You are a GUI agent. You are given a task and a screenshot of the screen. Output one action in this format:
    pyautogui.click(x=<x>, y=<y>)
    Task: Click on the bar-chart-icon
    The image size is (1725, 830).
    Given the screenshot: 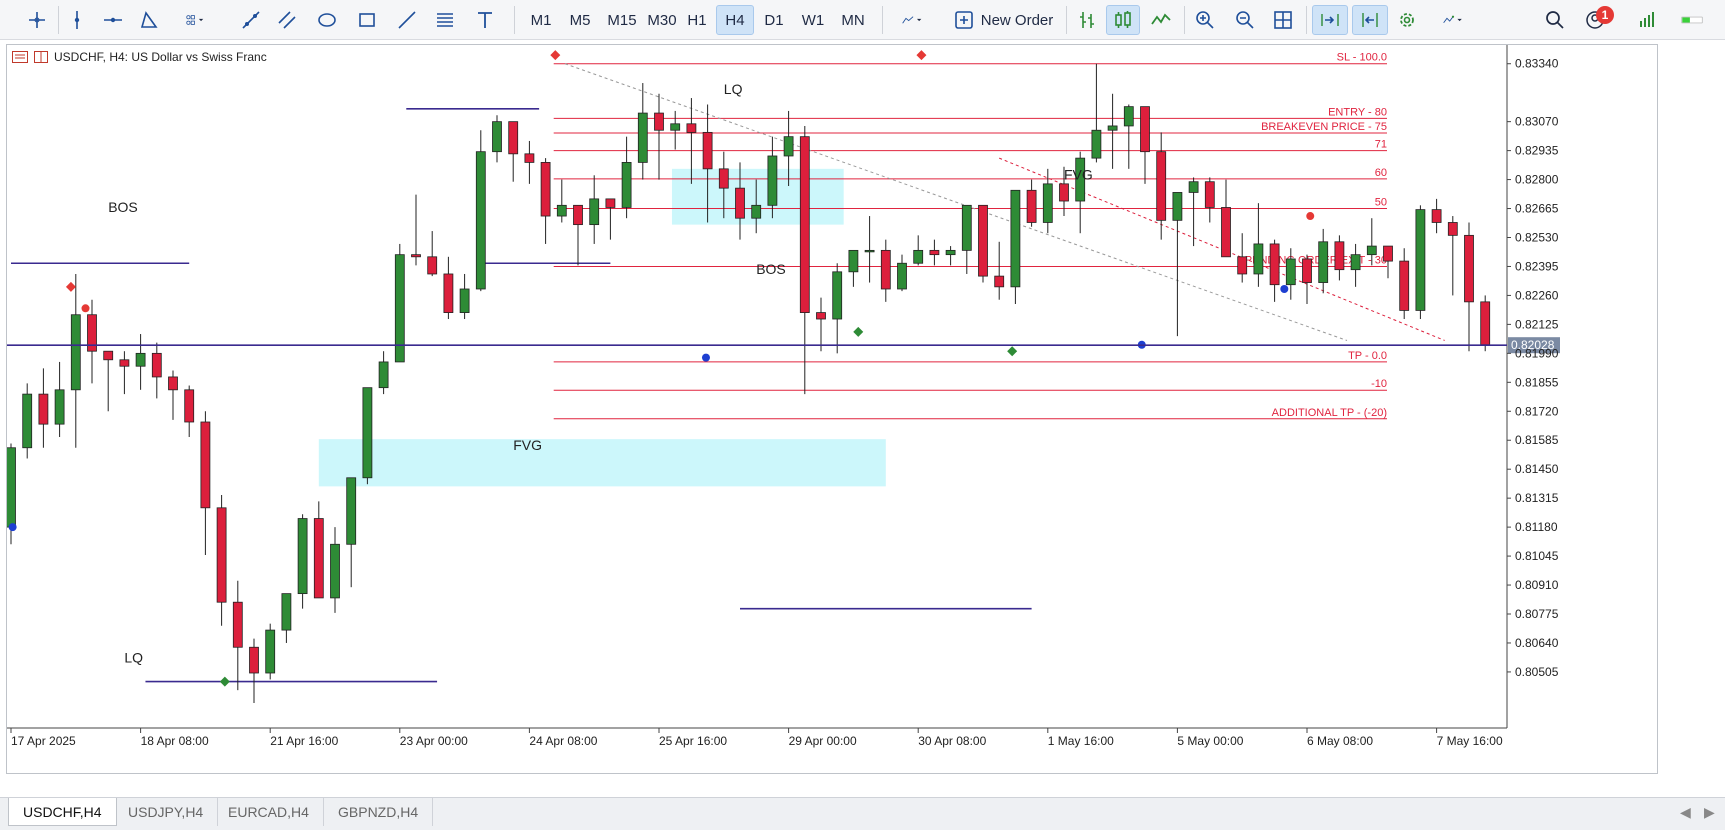 What is the action you would take?
    pyautogui.click(x=1087, y=20)
    